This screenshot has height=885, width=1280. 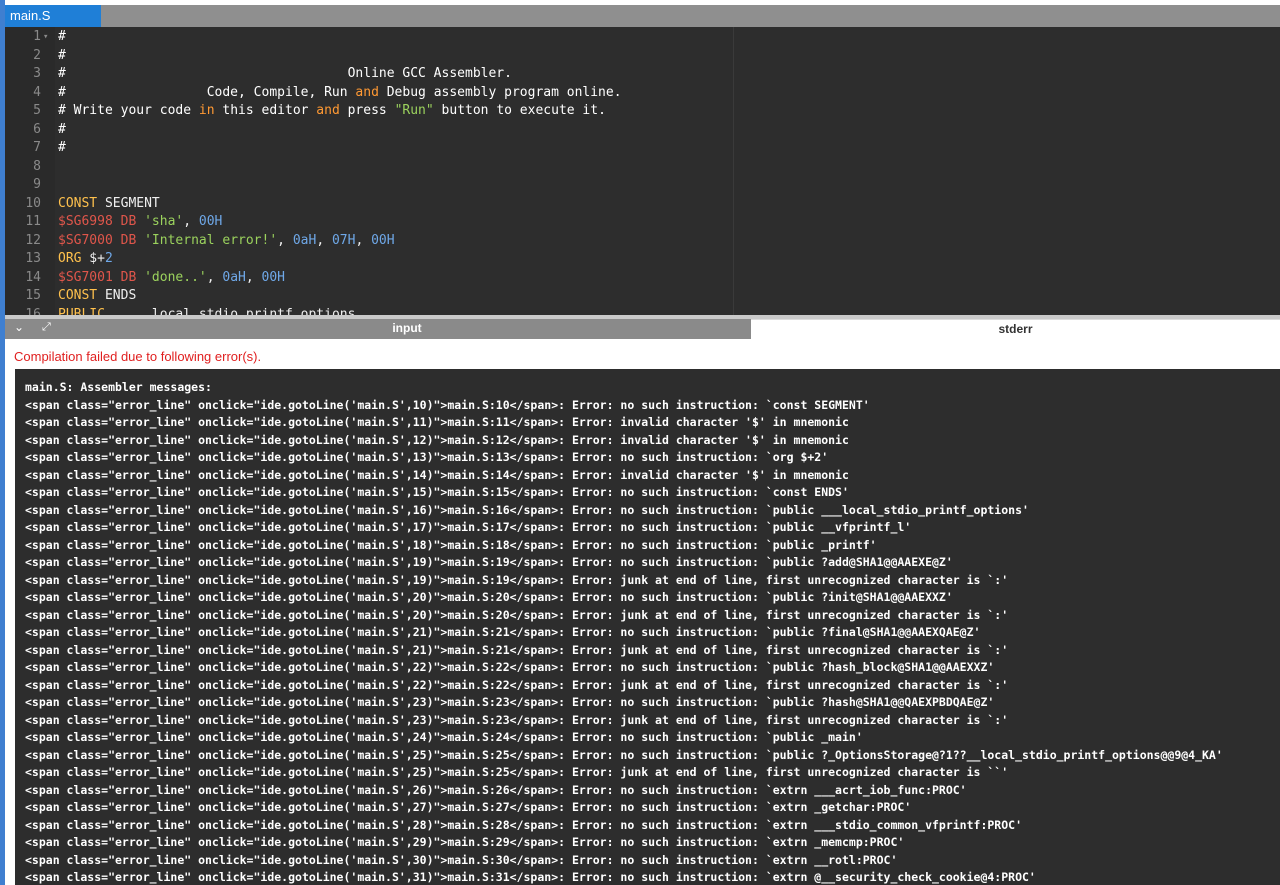 What do you see at coordinates (230, 311) in the screenshot?
I see `code-token: ___local_stdio_printf_options` at bounding box center [230, 311].